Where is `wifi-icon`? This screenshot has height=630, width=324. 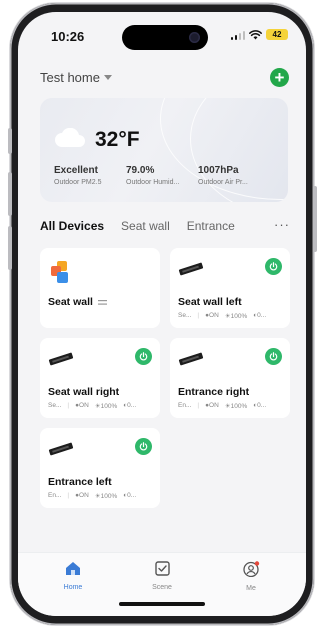 wifi-icon is located at coordinates (255, 34).